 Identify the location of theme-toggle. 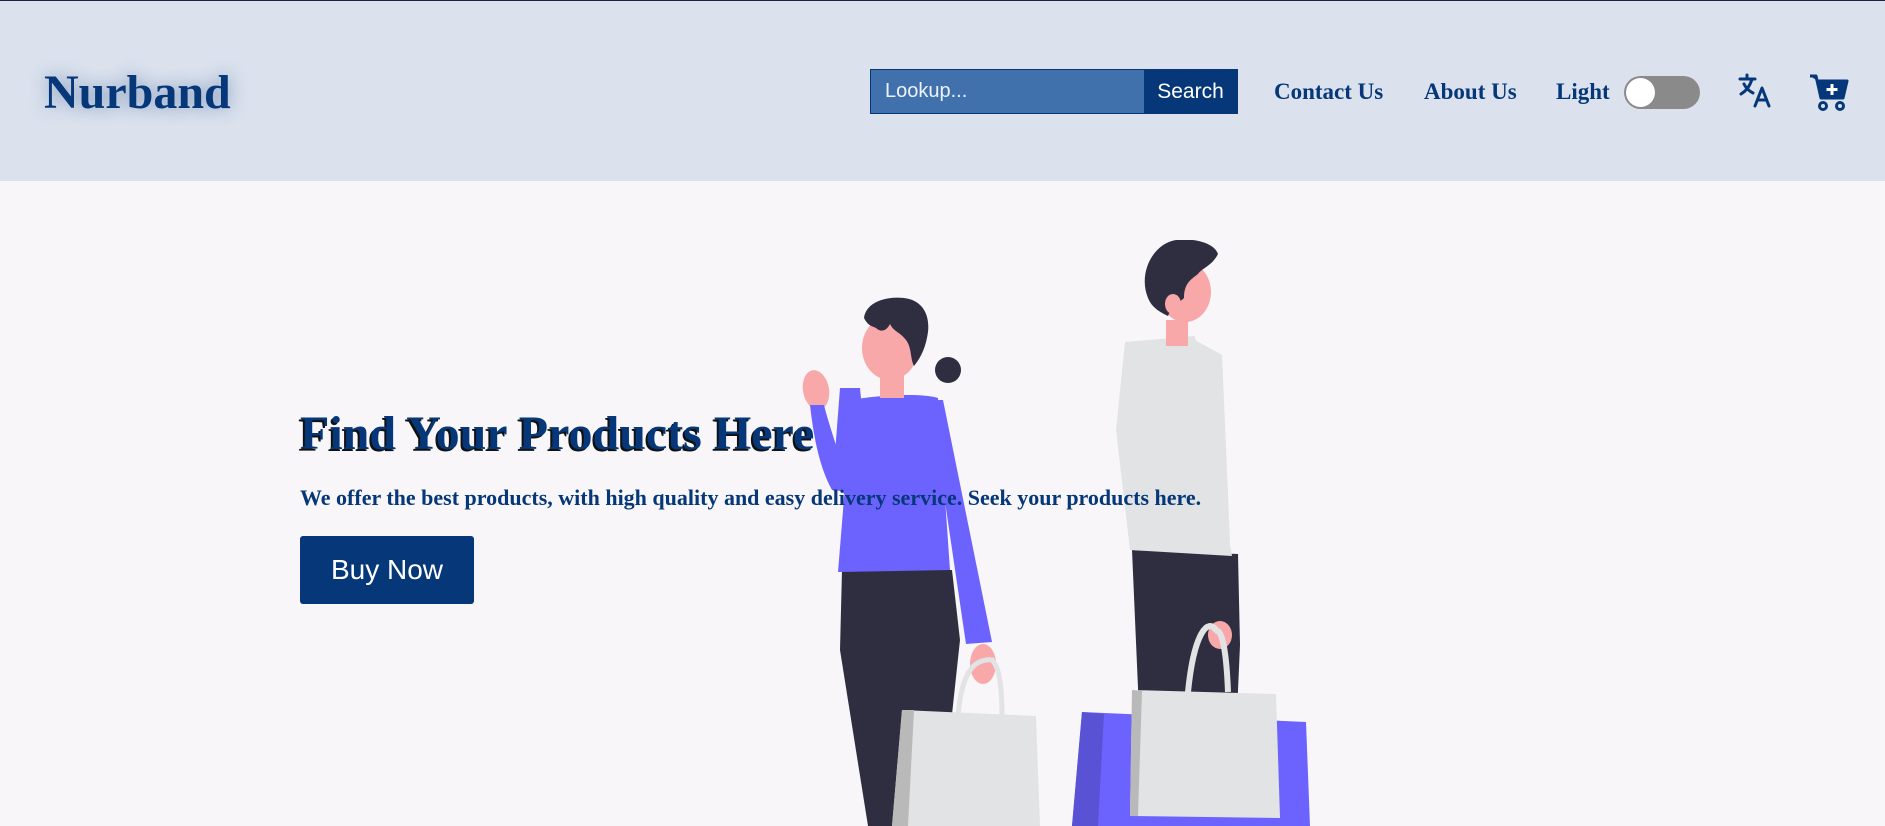
(1662, 92).